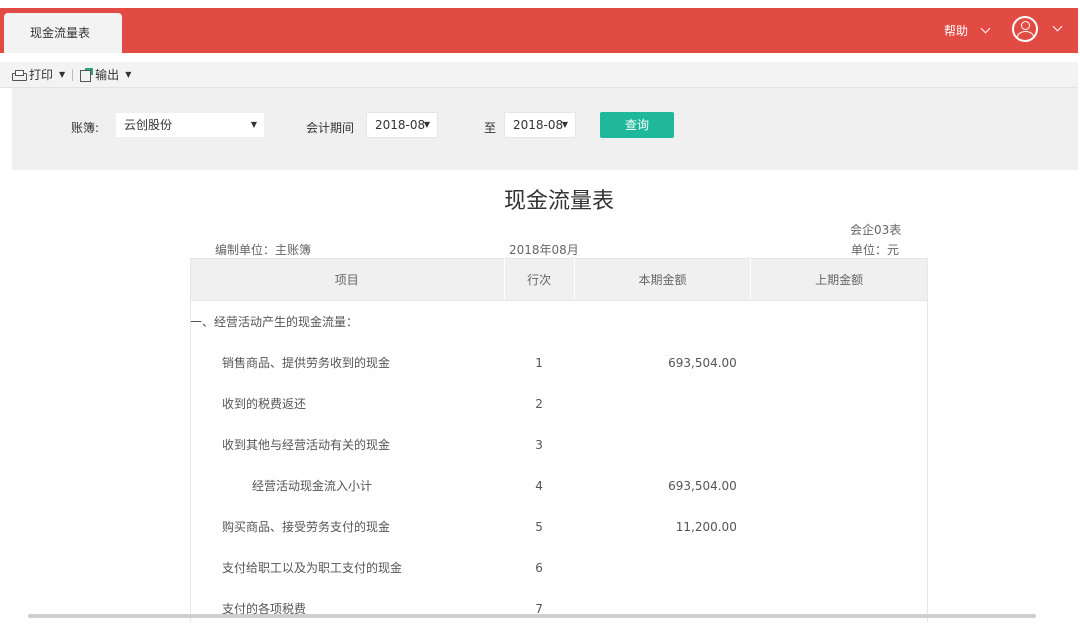 Image resolution: width=1080 pixels, height=629 pixels. I want to click on export-icon, so click(87, 75).